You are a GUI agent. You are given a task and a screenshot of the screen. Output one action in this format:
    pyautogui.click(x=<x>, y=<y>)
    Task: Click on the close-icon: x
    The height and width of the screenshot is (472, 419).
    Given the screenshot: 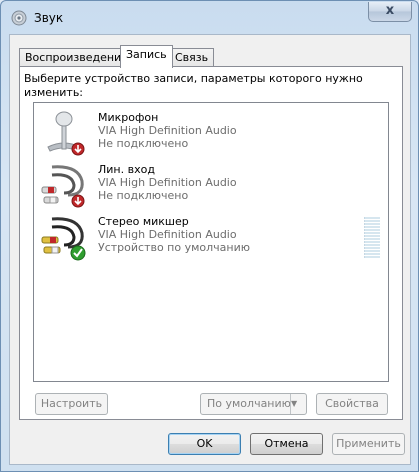 What is the action you would take?
    pyautogui.click(x=390, y=10)
    